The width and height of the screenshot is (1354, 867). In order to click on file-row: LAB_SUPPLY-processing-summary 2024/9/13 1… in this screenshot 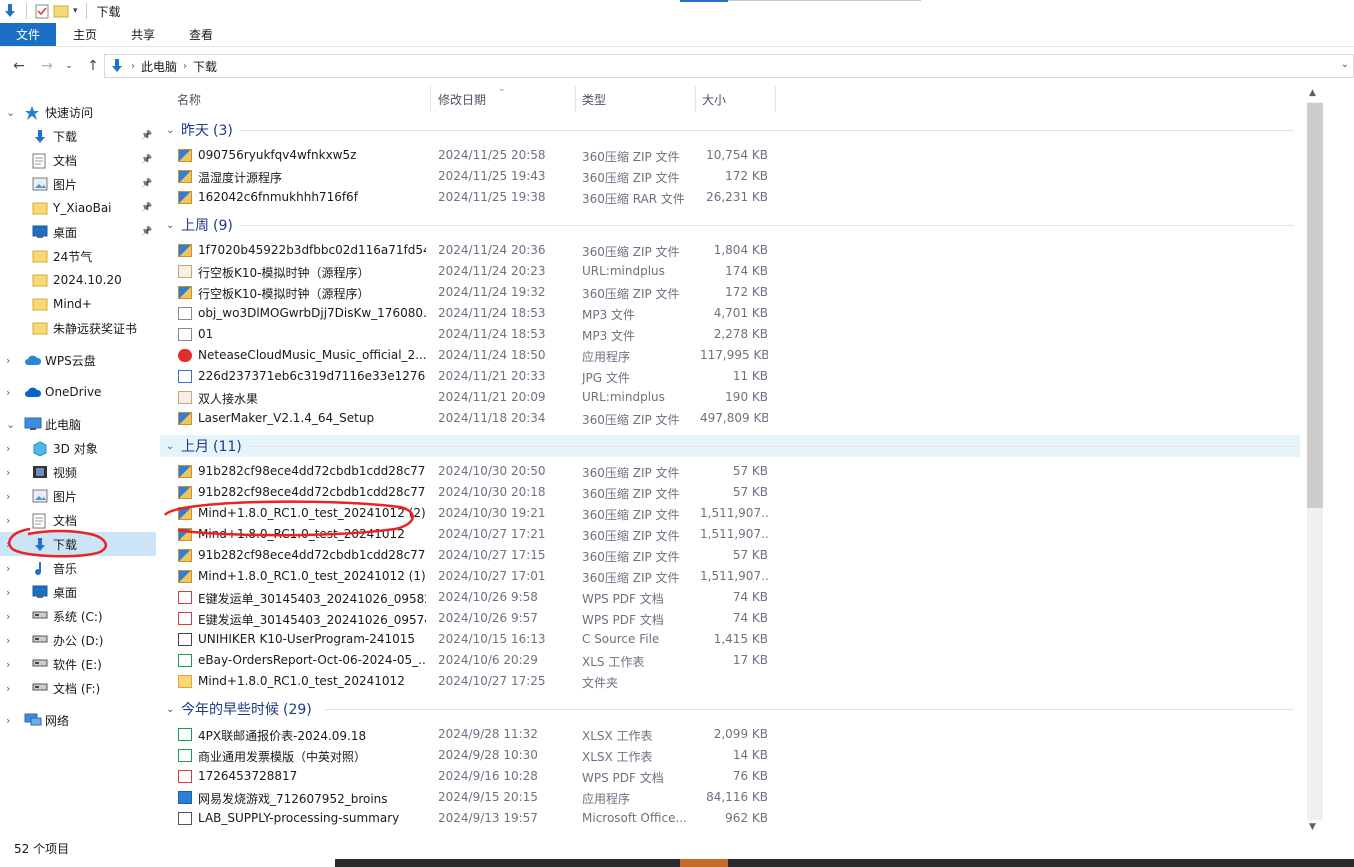, I will do `click(730, 818)`.